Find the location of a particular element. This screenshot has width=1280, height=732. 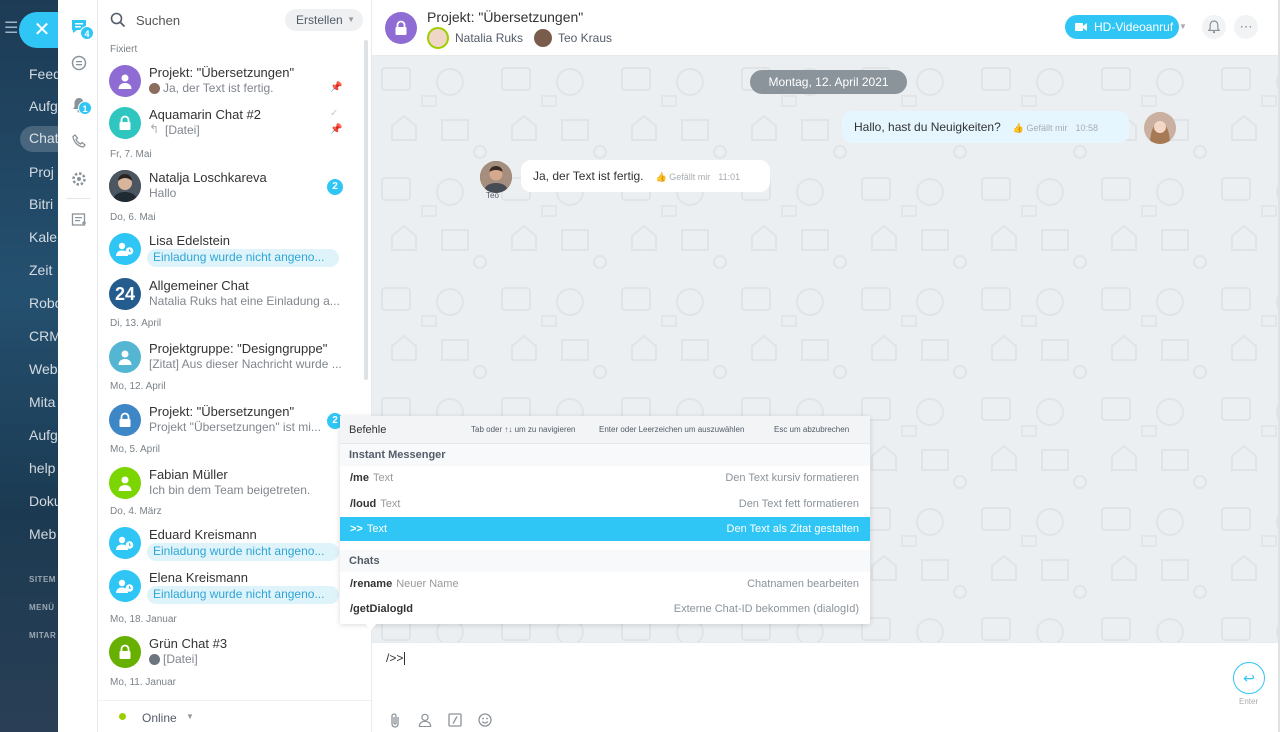

last-message-text: Ja, der Text ist fertig. is located at coordinates (218, 88).